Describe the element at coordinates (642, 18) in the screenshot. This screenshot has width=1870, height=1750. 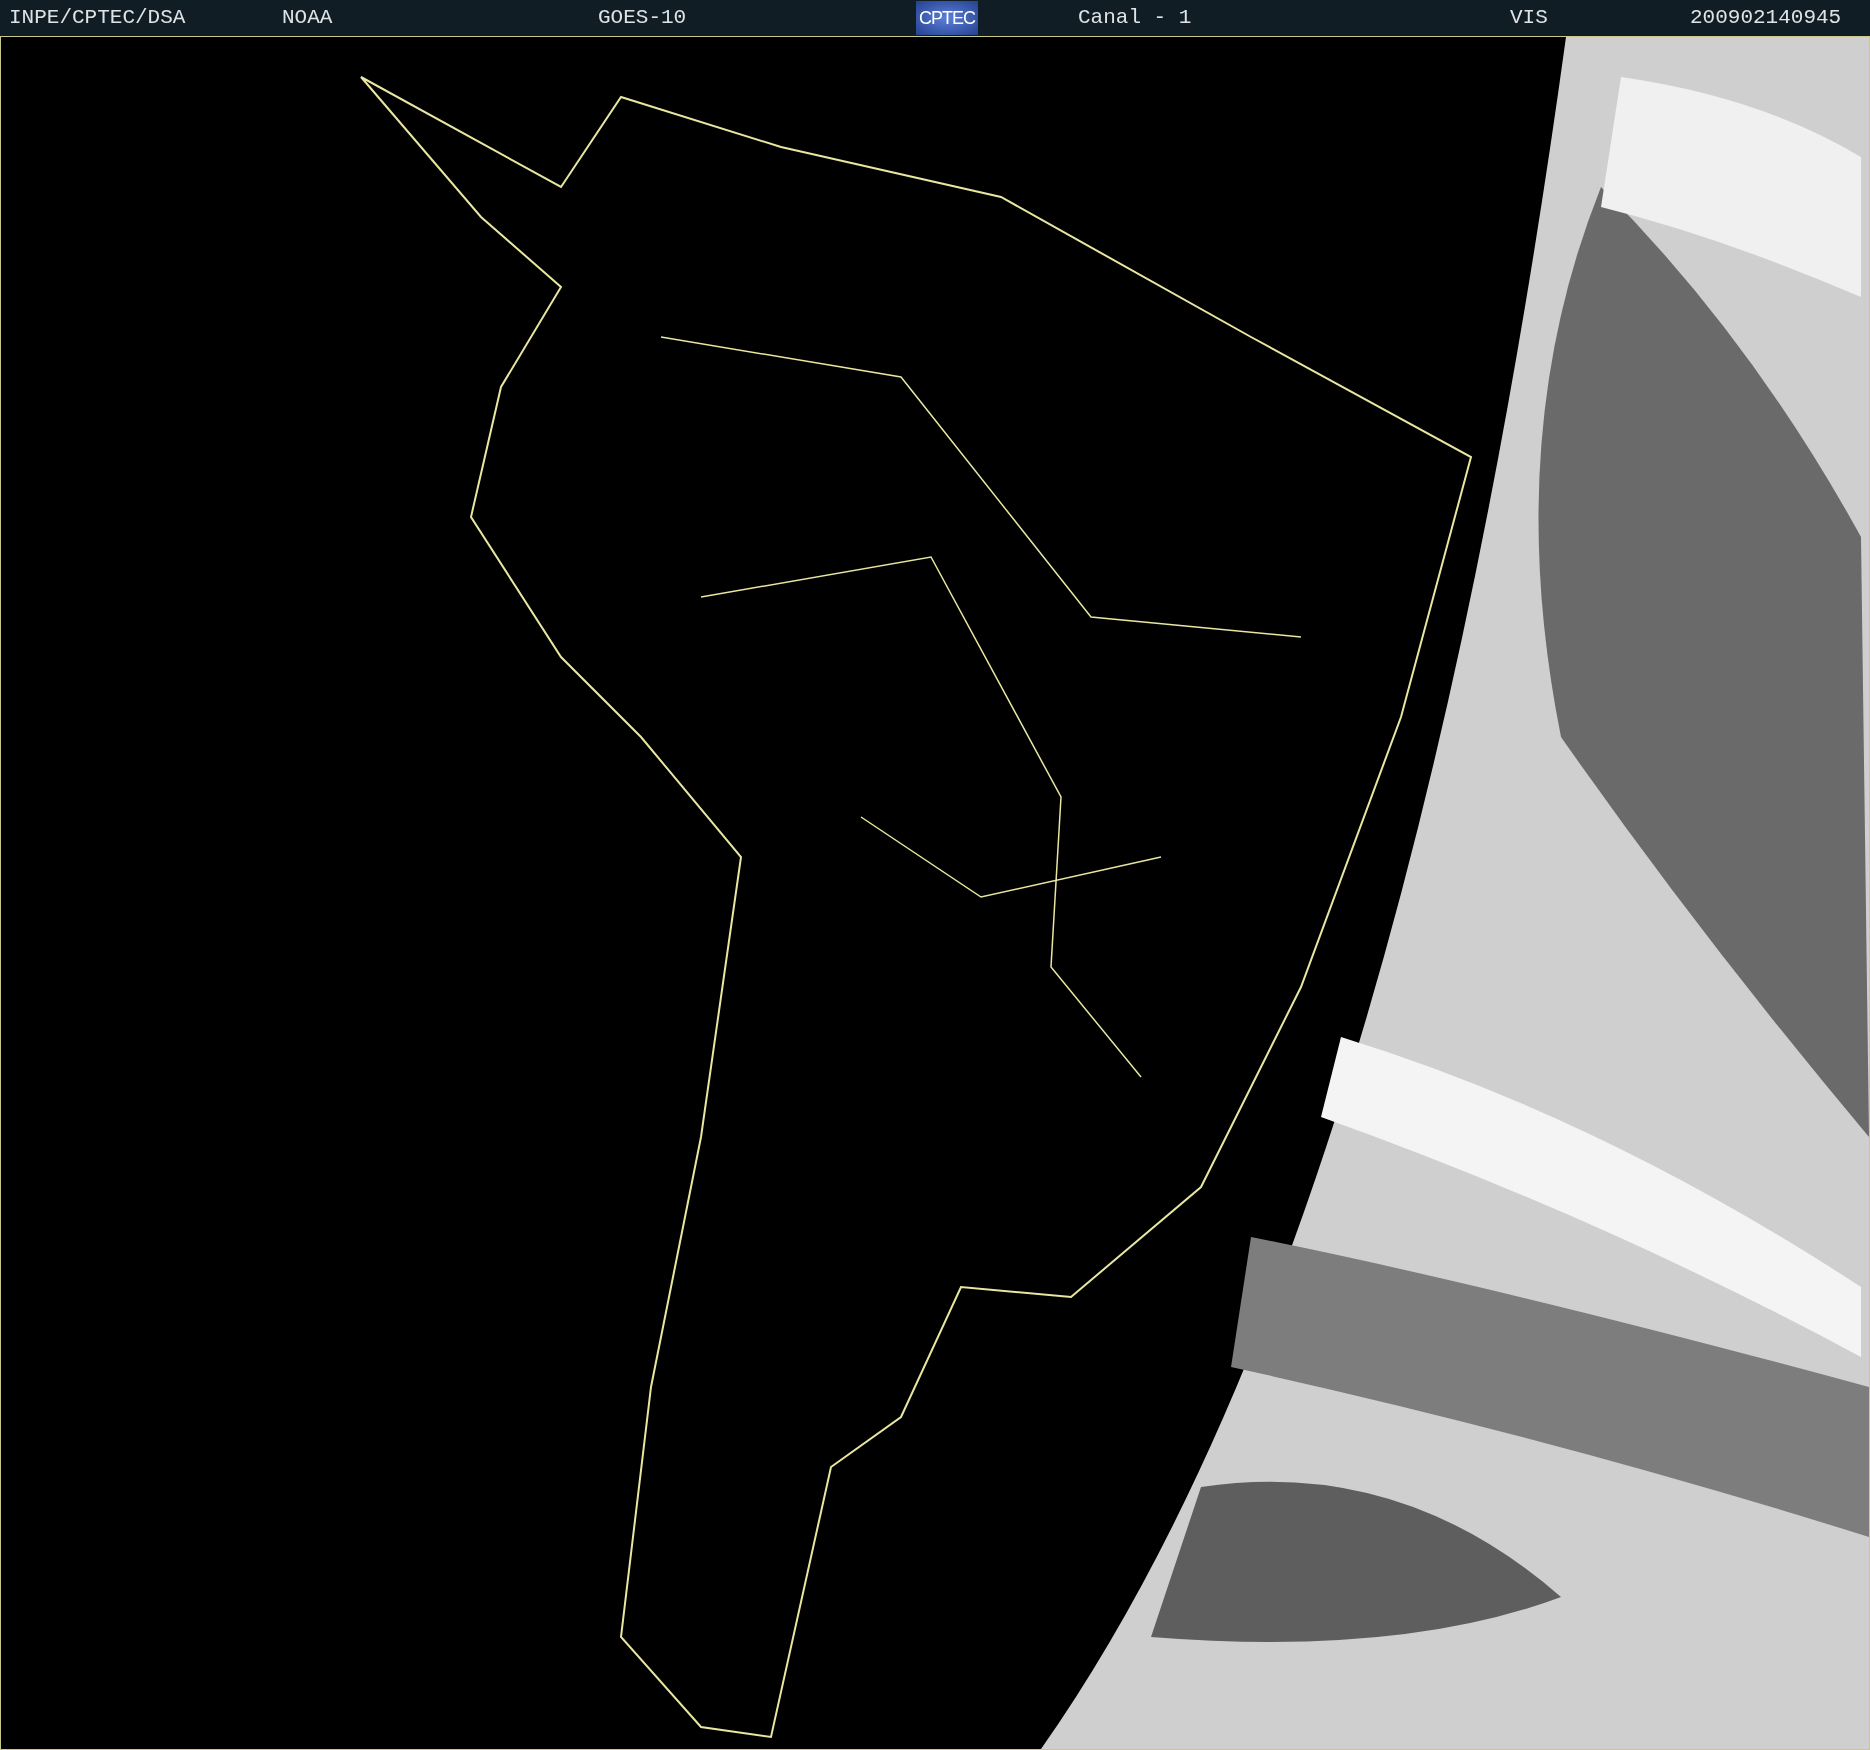
I see `header-label: GOES-10` at that location.